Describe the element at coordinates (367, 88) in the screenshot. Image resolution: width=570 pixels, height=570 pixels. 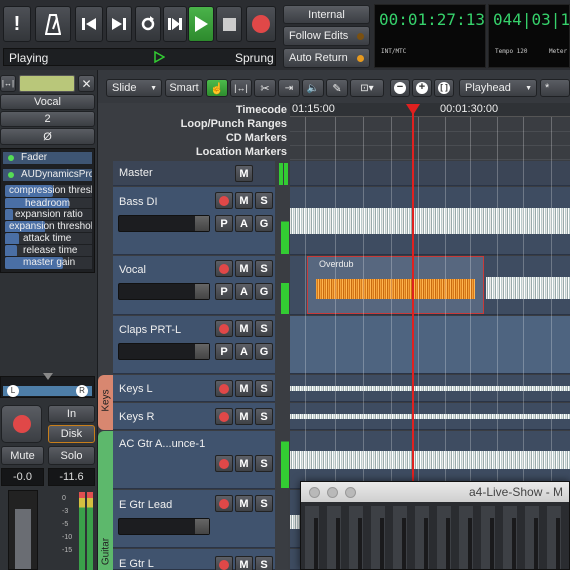
I see `internal-edit-tool-button: ⊡▾` at that location.